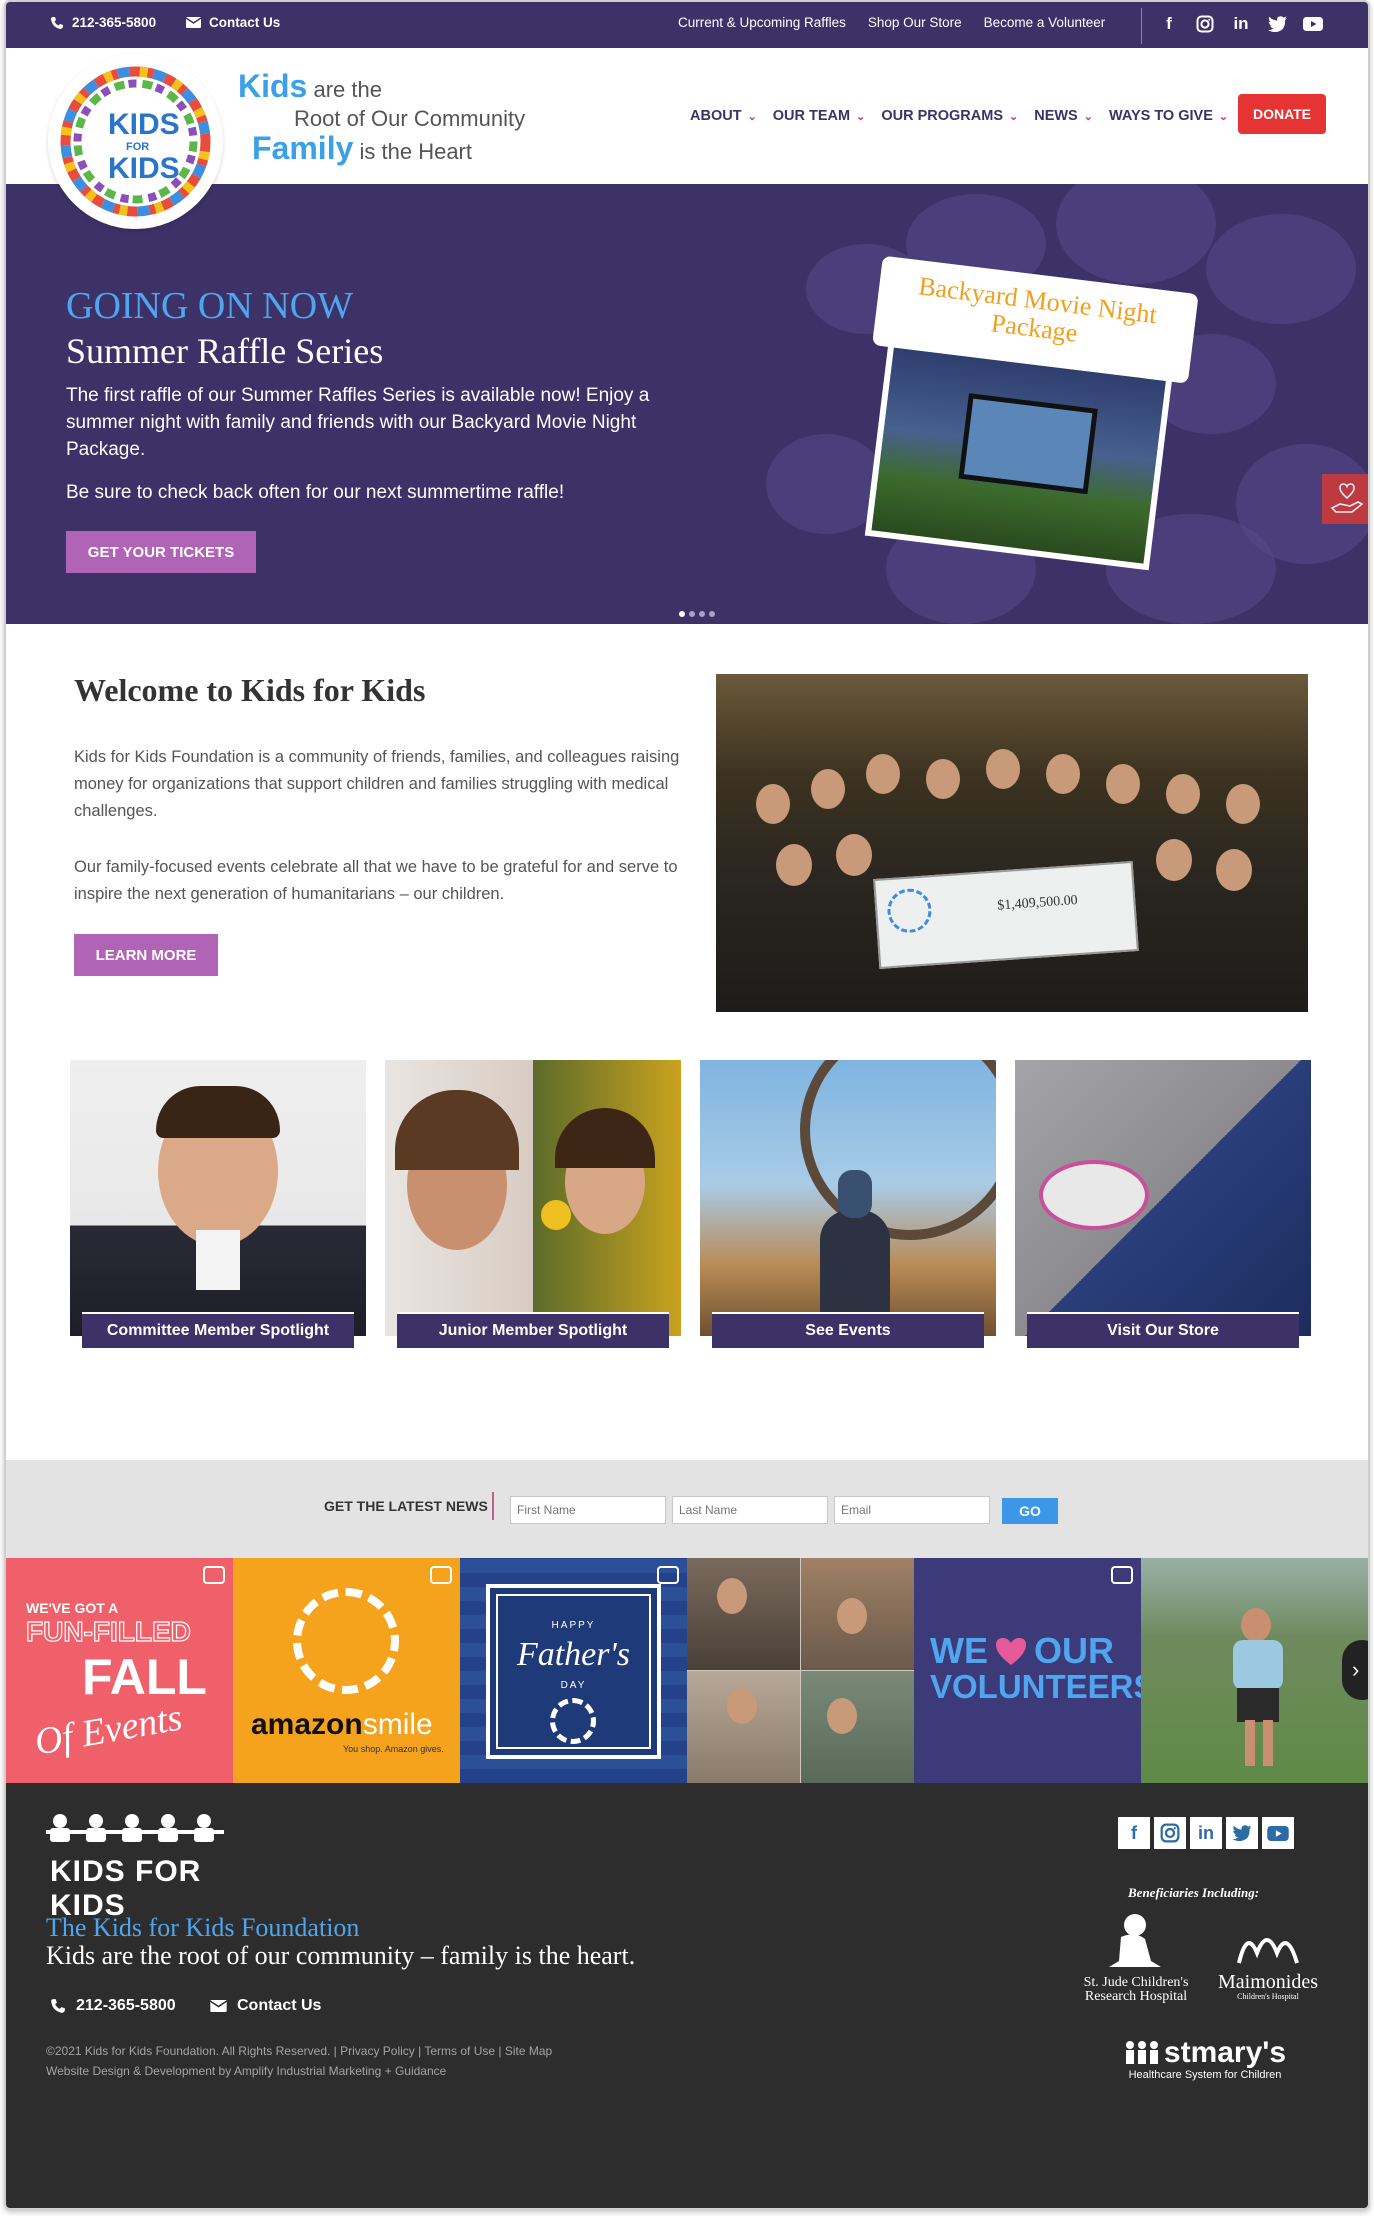 The image size is (1374, 2216). What do you see at coordinates (1268, 1996) in the screenshot?
I see `maimonides-sub: Children's Hospital` at bounding box center [1268, 1996].